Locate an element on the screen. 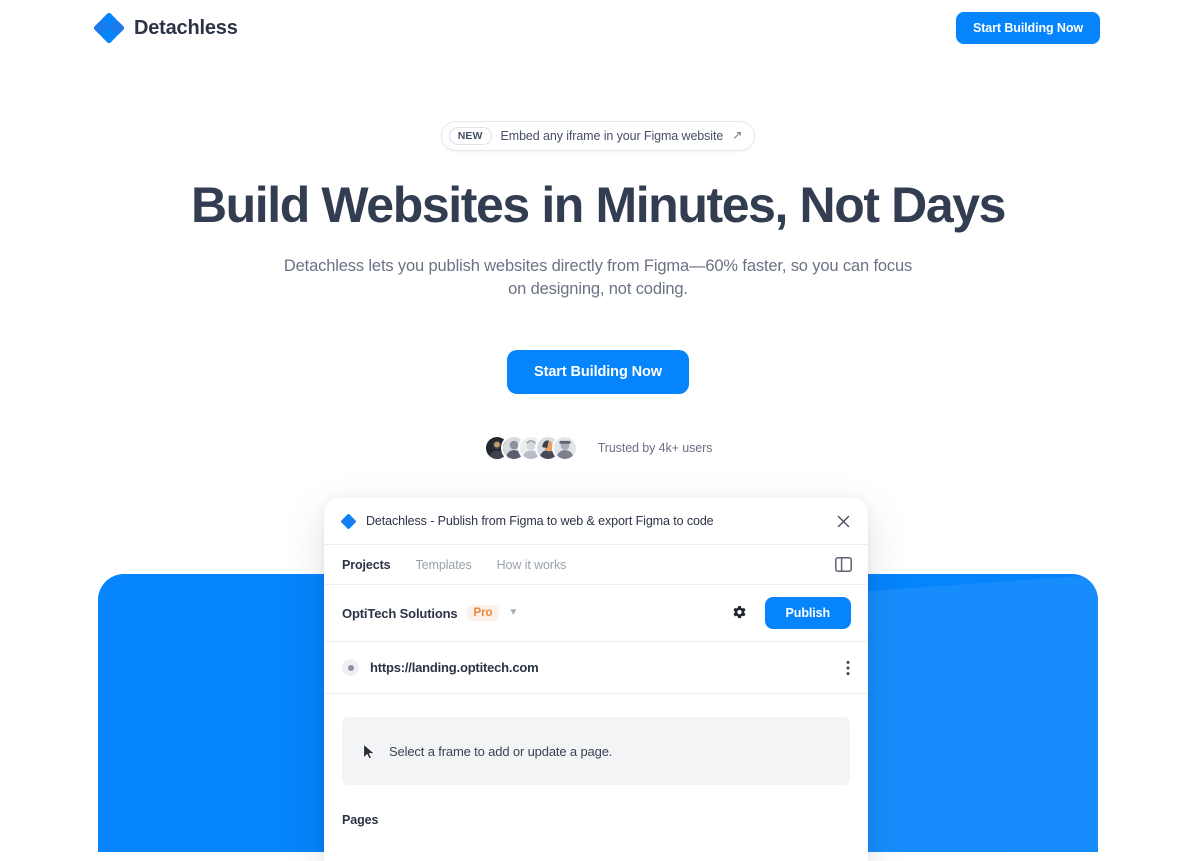 This screenshot has height=861, width=1196. close-icon is located at coordinates (843, 521).